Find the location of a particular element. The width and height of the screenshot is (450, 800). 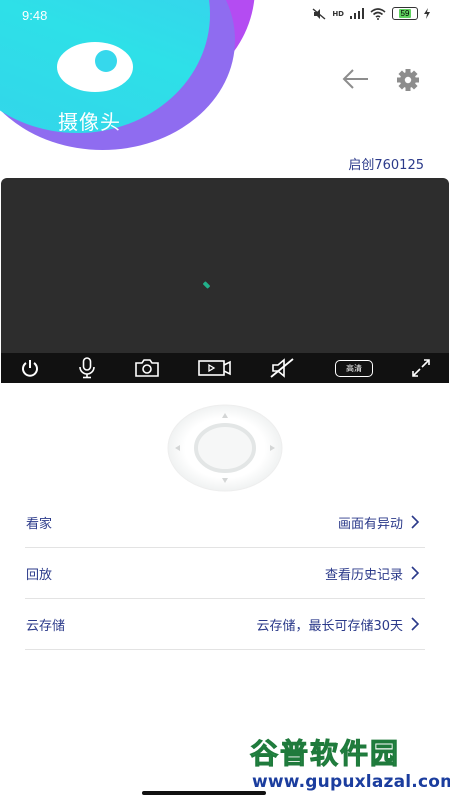

menu-item-label: 回放 is located at coordinates (39, 575).